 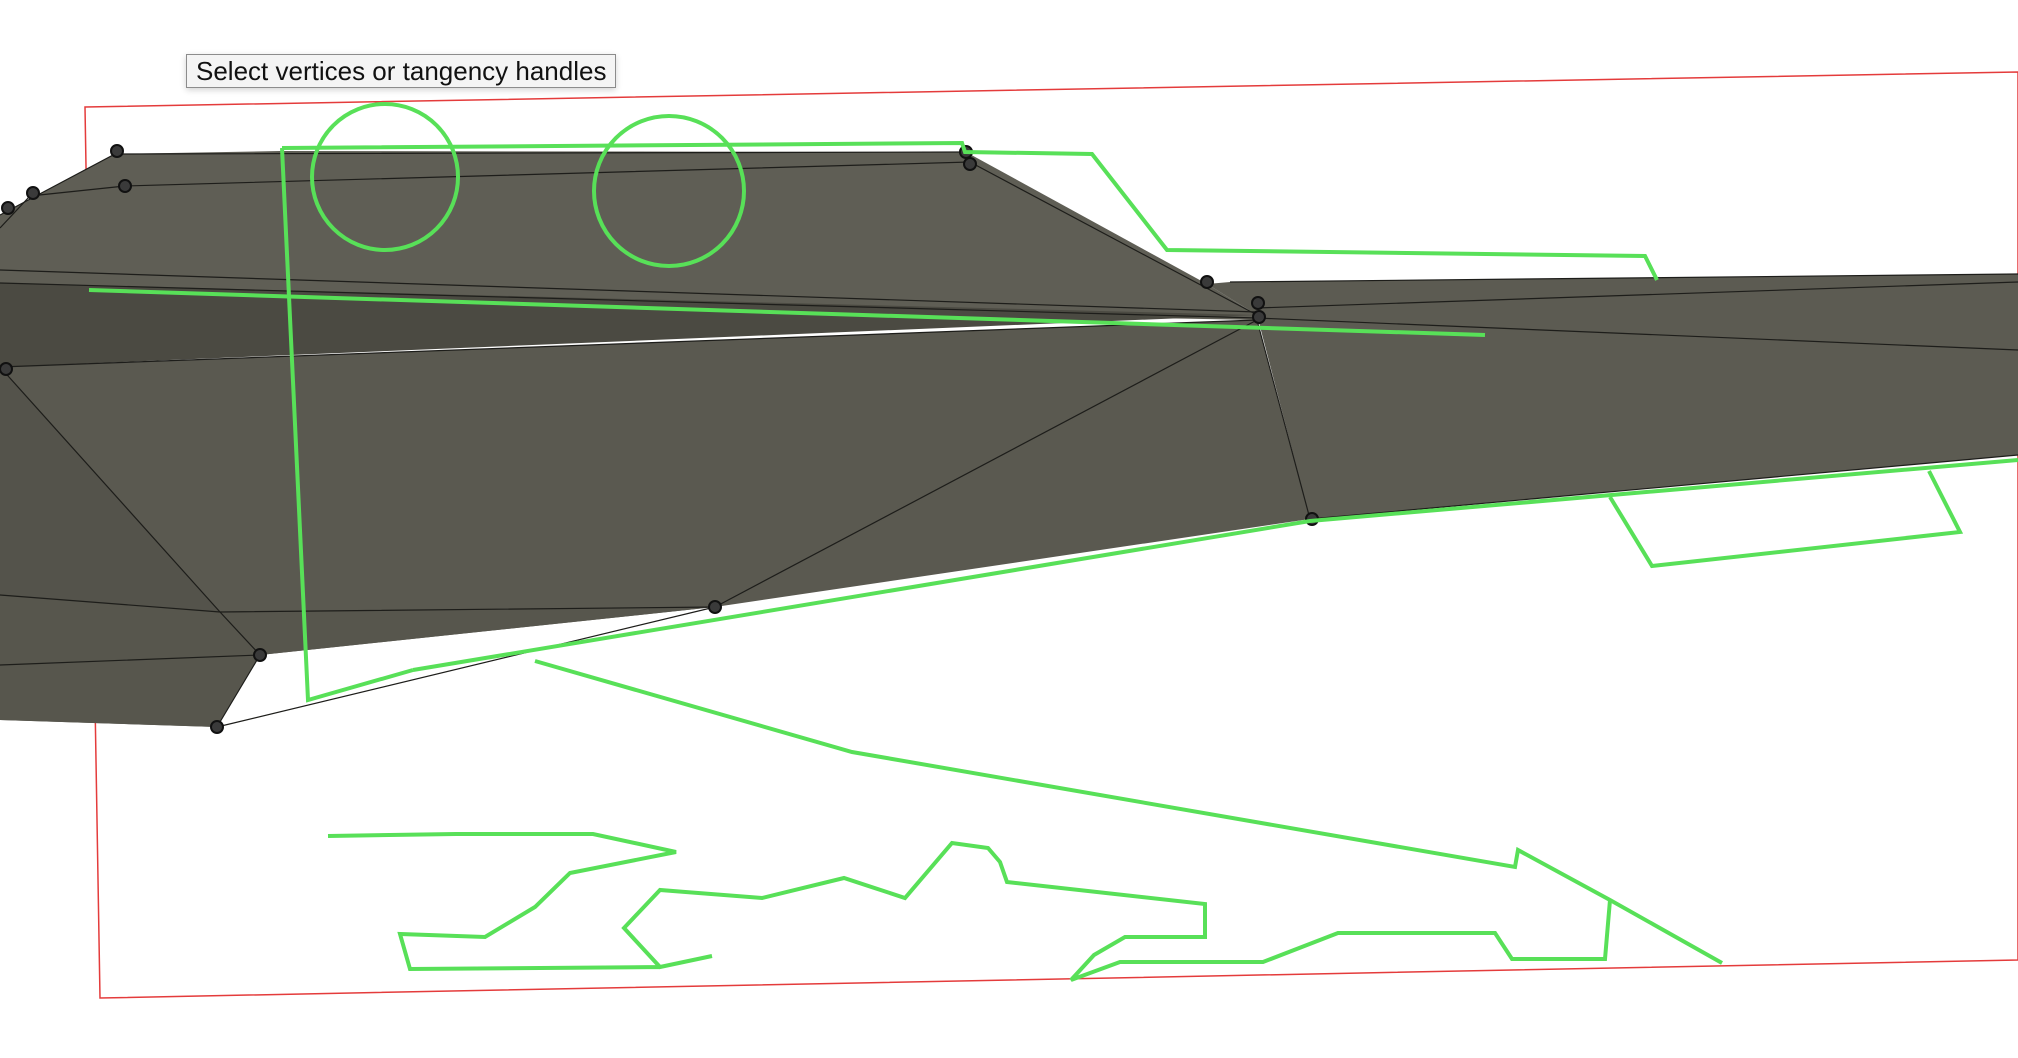 I want to click on tooltip: Select vertices or tangency handles, so click(x=401, y=71).